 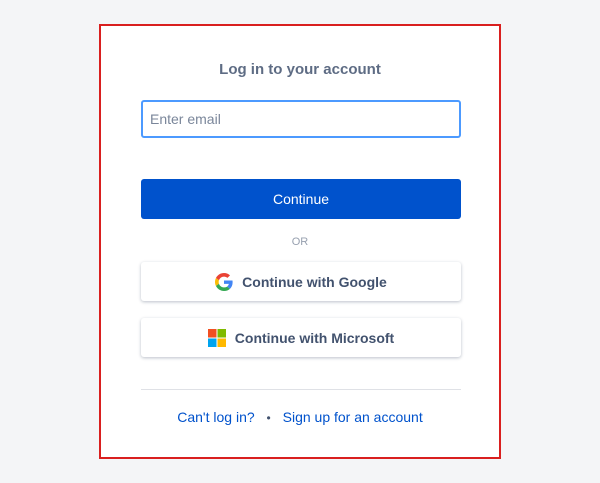 I want to click on microsoft-icon, so click(x=216, y=337).